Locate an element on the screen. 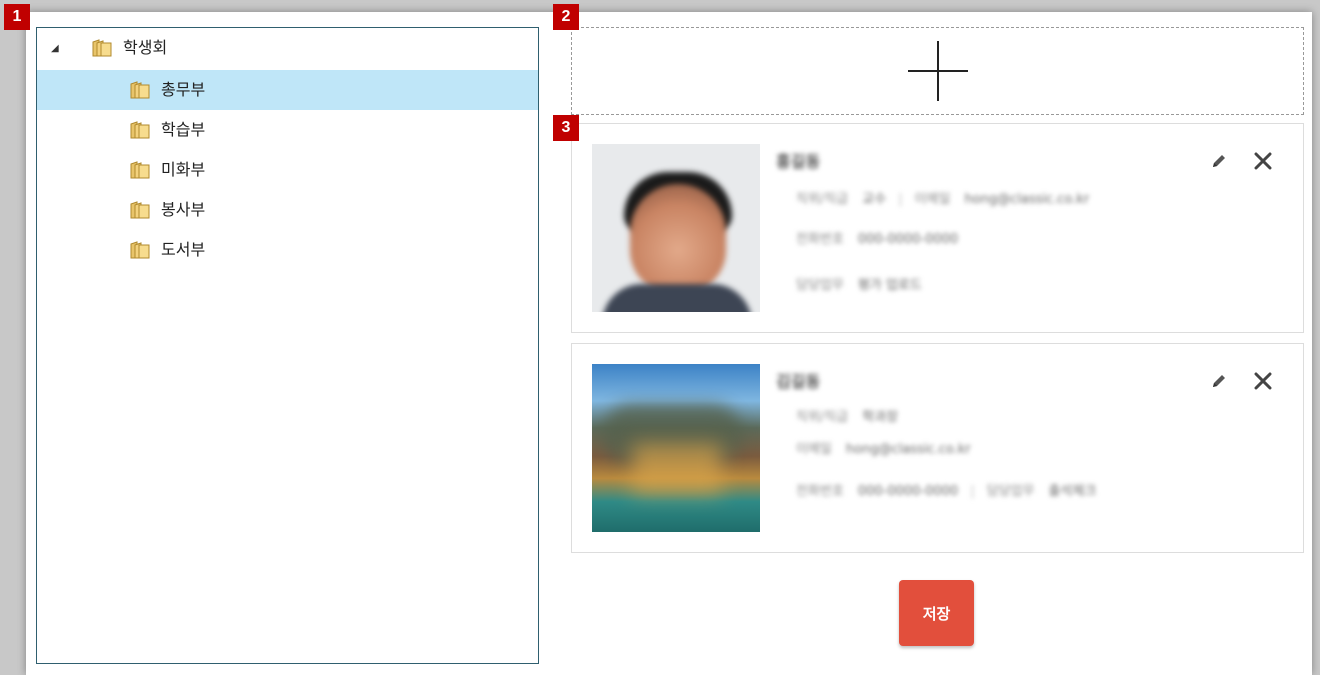 This screenshot has height=675, width=1320. add-member-dropzone is located at coordinates (937, 71).